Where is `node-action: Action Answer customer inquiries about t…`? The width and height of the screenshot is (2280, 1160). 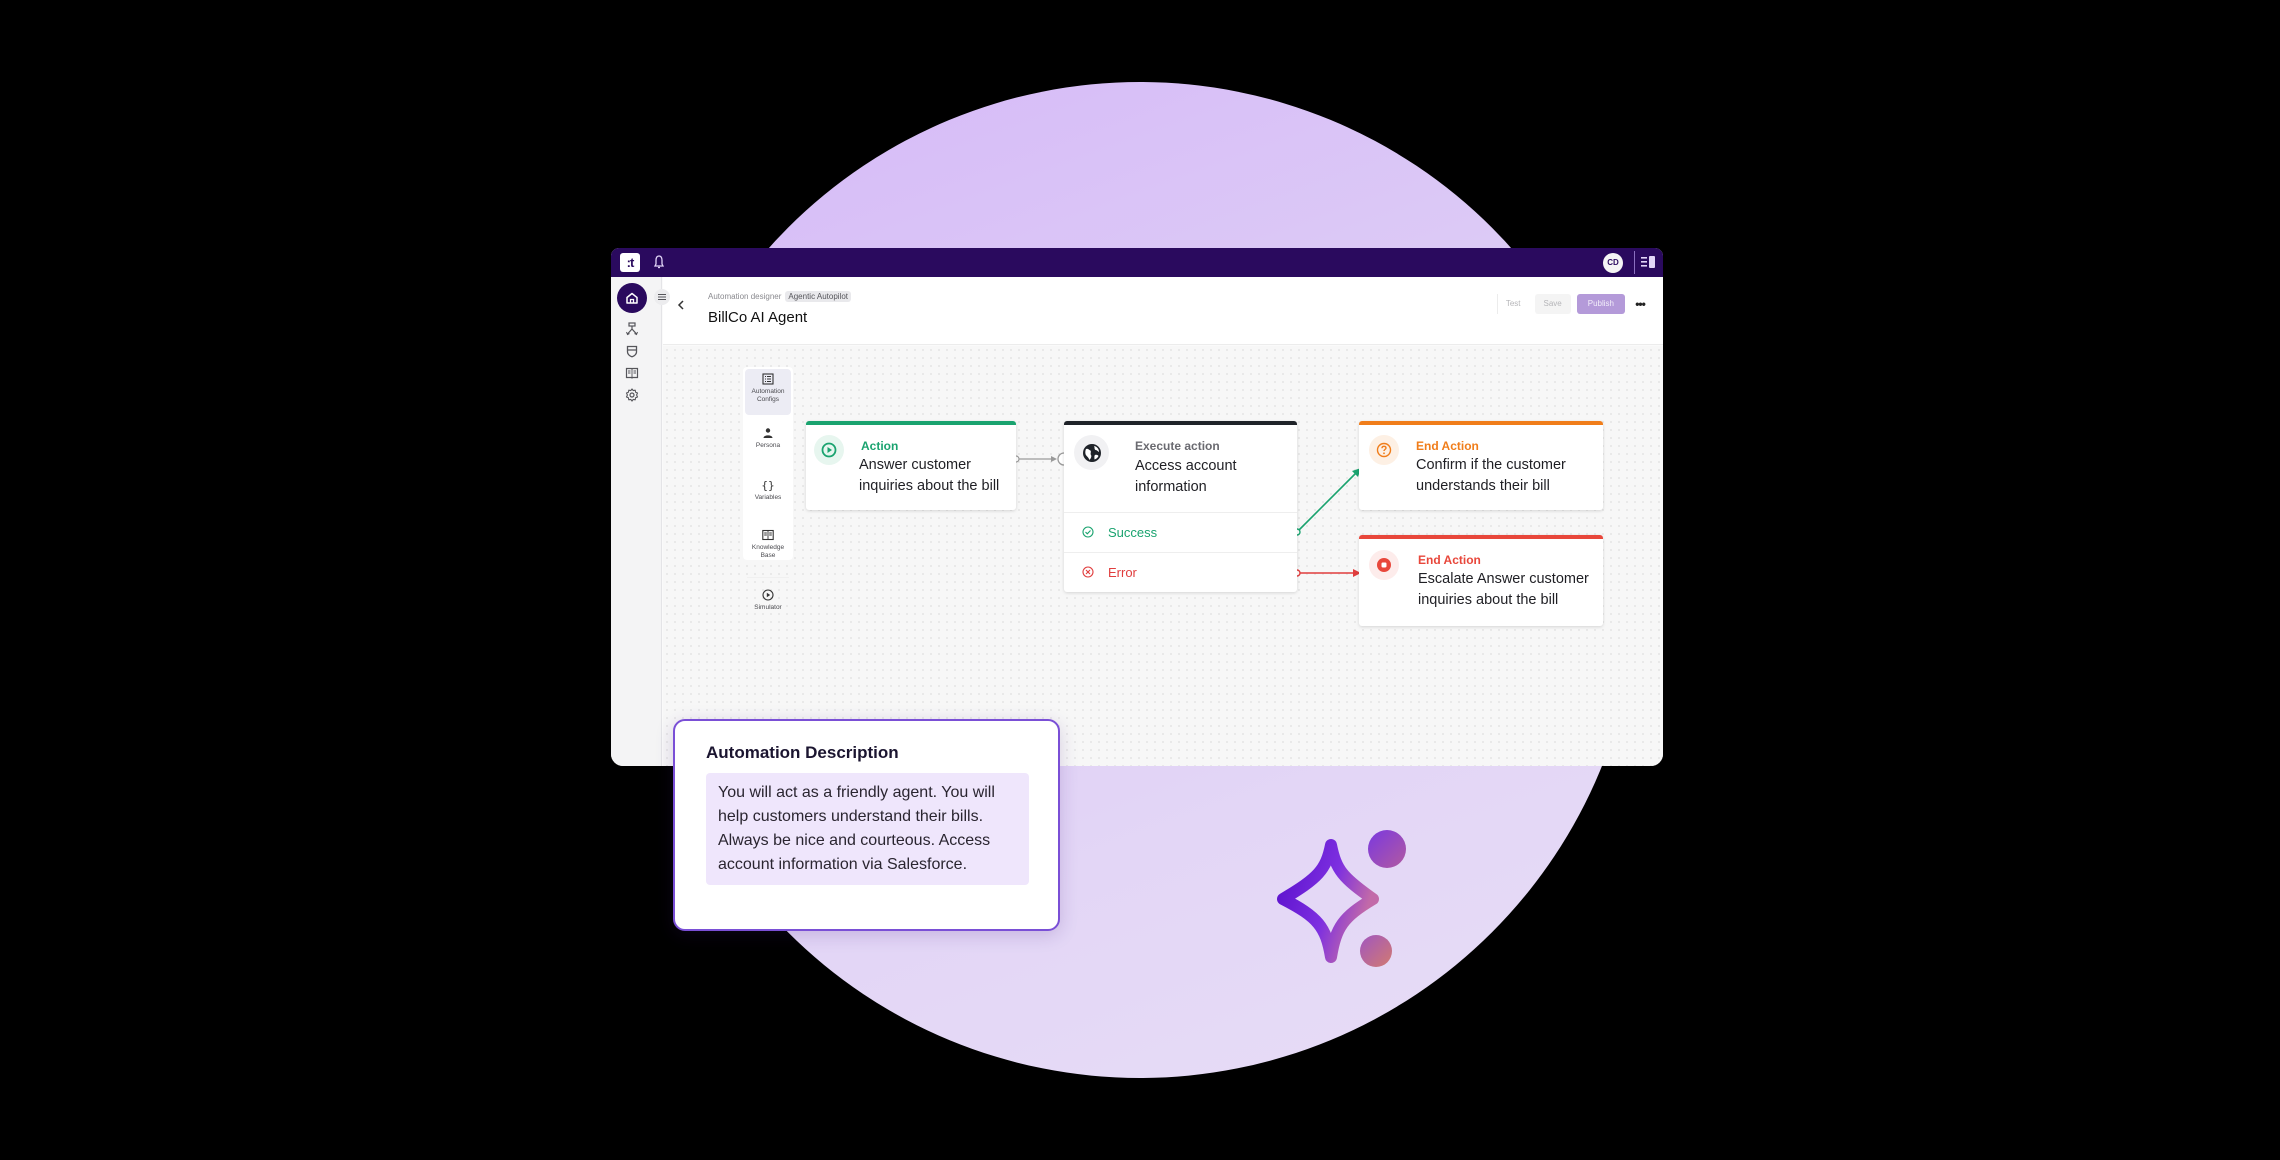 node-action: Action Answer customer inquiries about t… is located at coordinates (911, 465).